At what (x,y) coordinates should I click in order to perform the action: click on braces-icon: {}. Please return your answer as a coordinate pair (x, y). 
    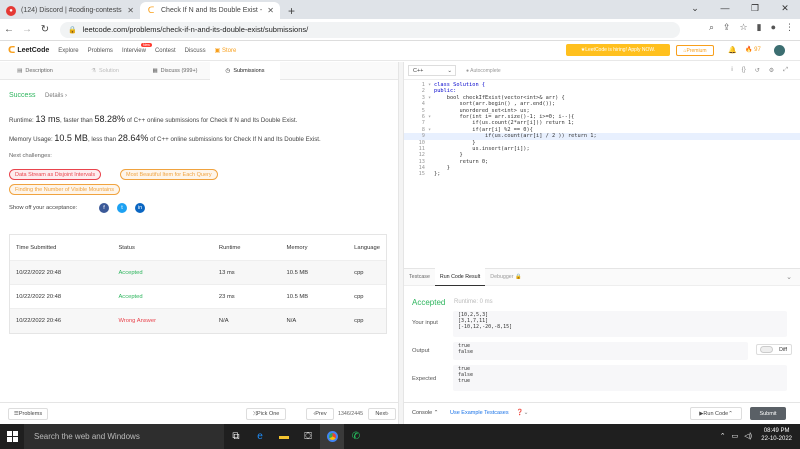
    Looking at the image, I should click on (744, 70).